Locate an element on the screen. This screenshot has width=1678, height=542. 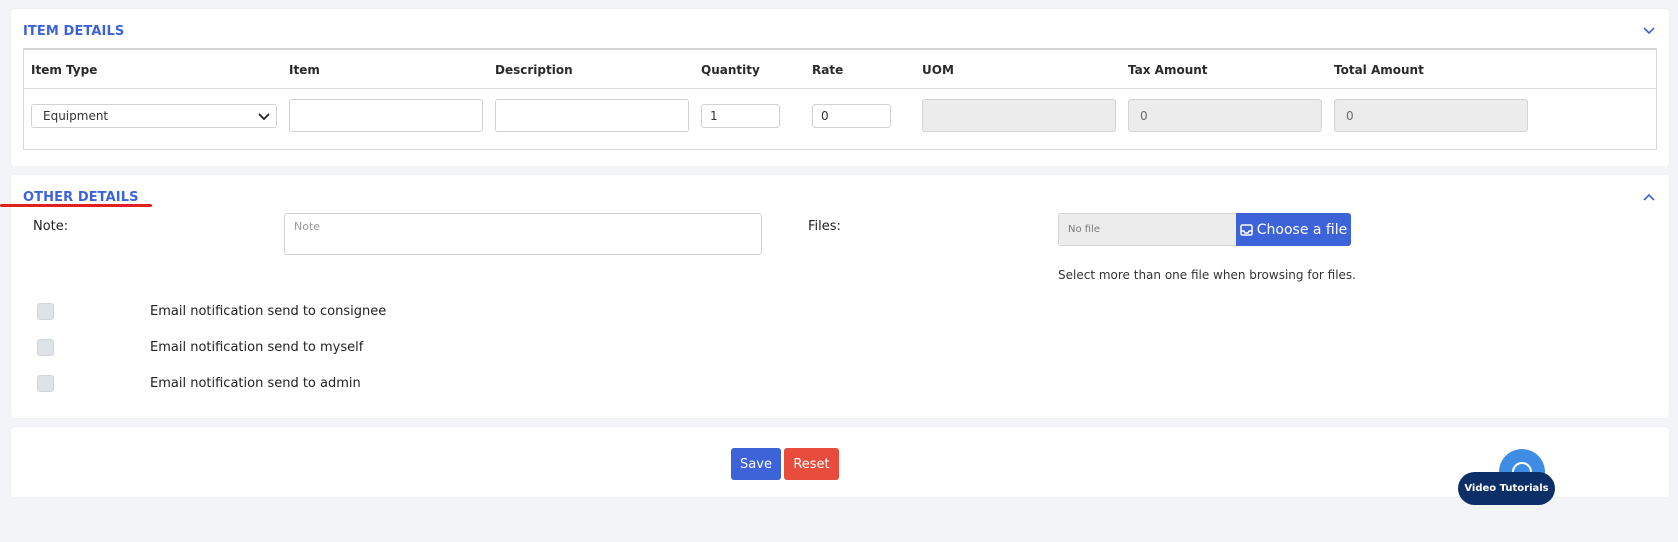
note-label: Note: is located at coordinates (51, 226).